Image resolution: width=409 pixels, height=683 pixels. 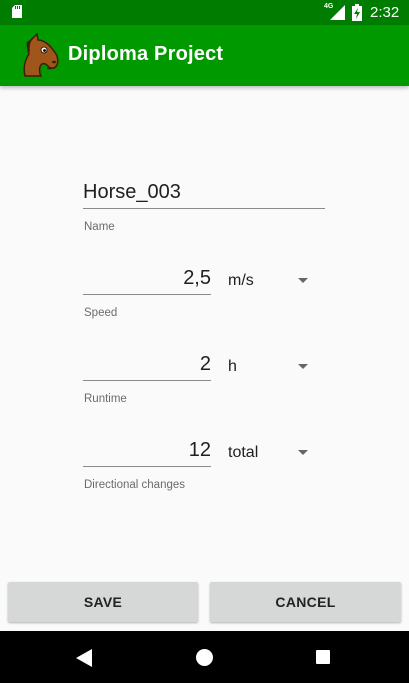 What do you see at coordinates (135, 485) in the screenshot?
I see `directional-changes-label: Directional changes` at bounding box center [135, 485].